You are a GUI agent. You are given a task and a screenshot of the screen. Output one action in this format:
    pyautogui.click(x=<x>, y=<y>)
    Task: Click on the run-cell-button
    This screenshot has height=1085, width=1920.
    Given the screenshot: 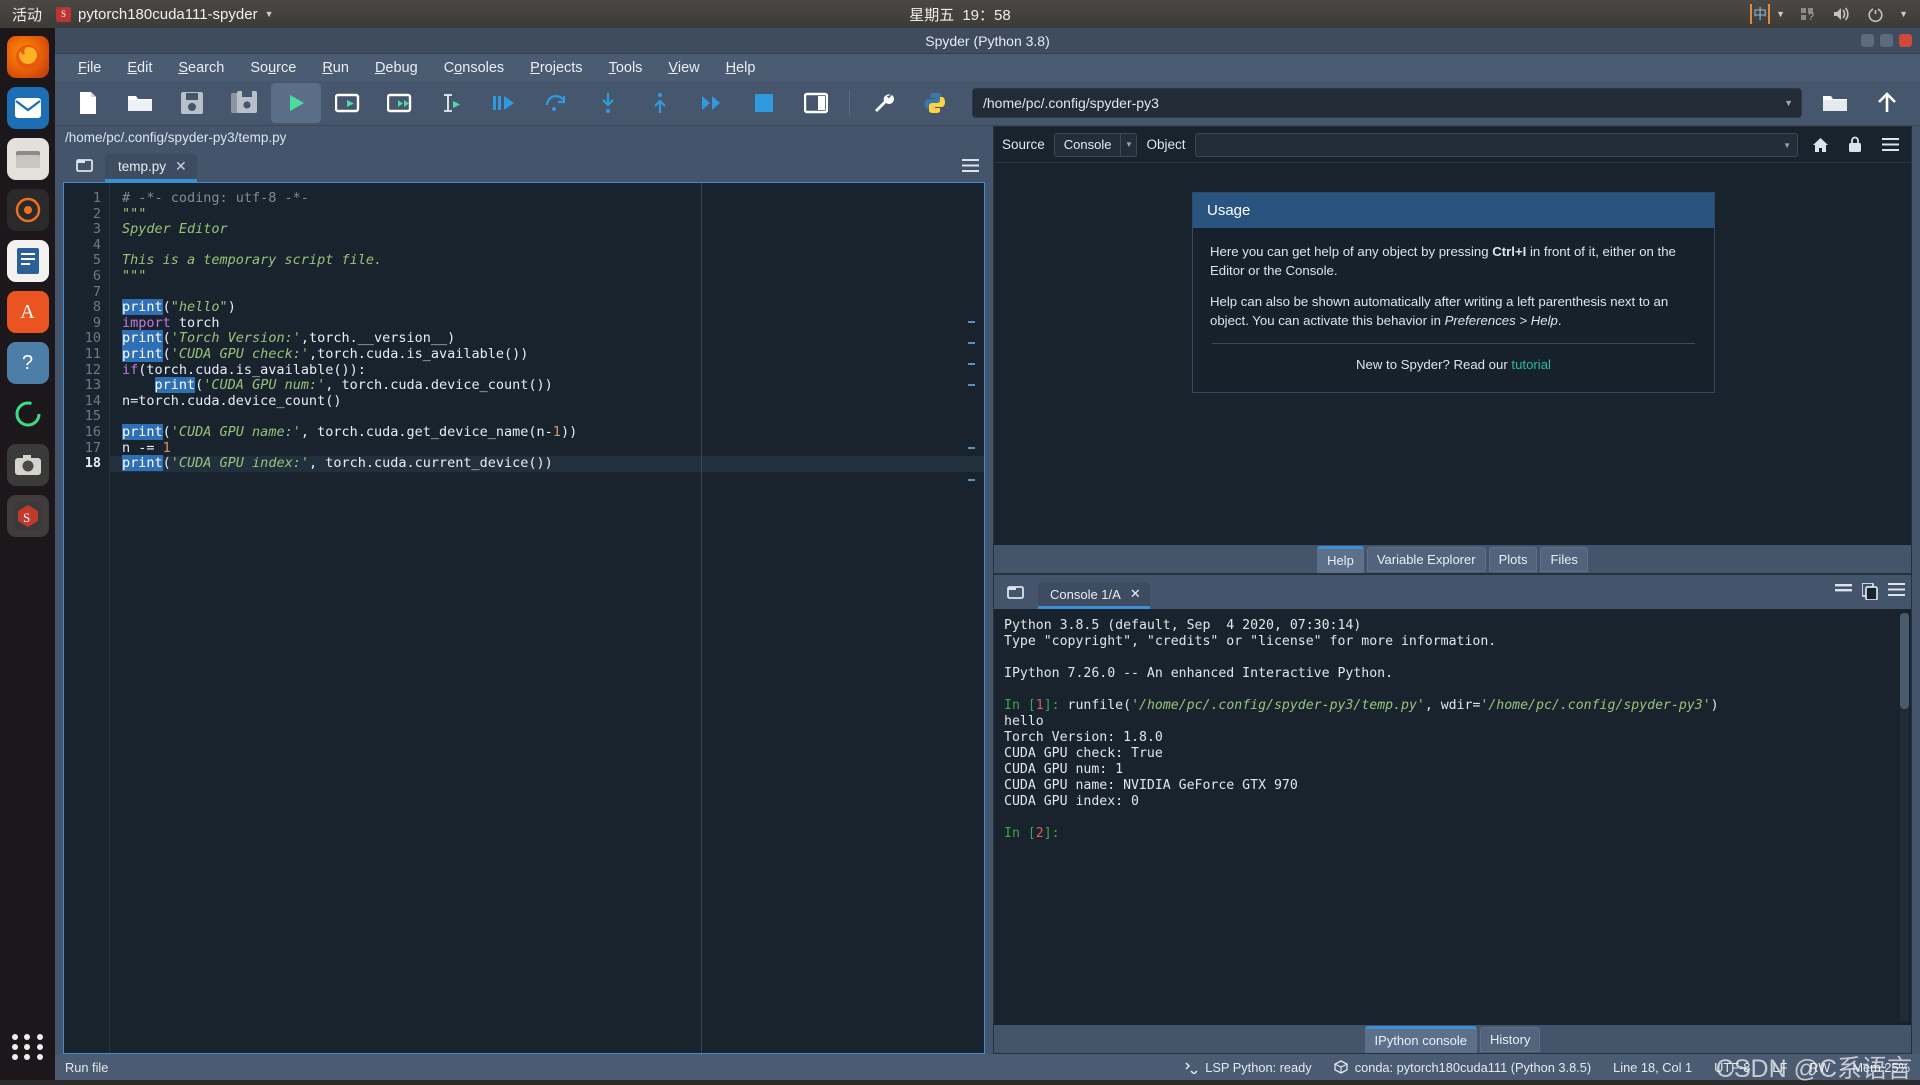 What is the action you would take?
    pyautogui.click(x=348, y=103)
    